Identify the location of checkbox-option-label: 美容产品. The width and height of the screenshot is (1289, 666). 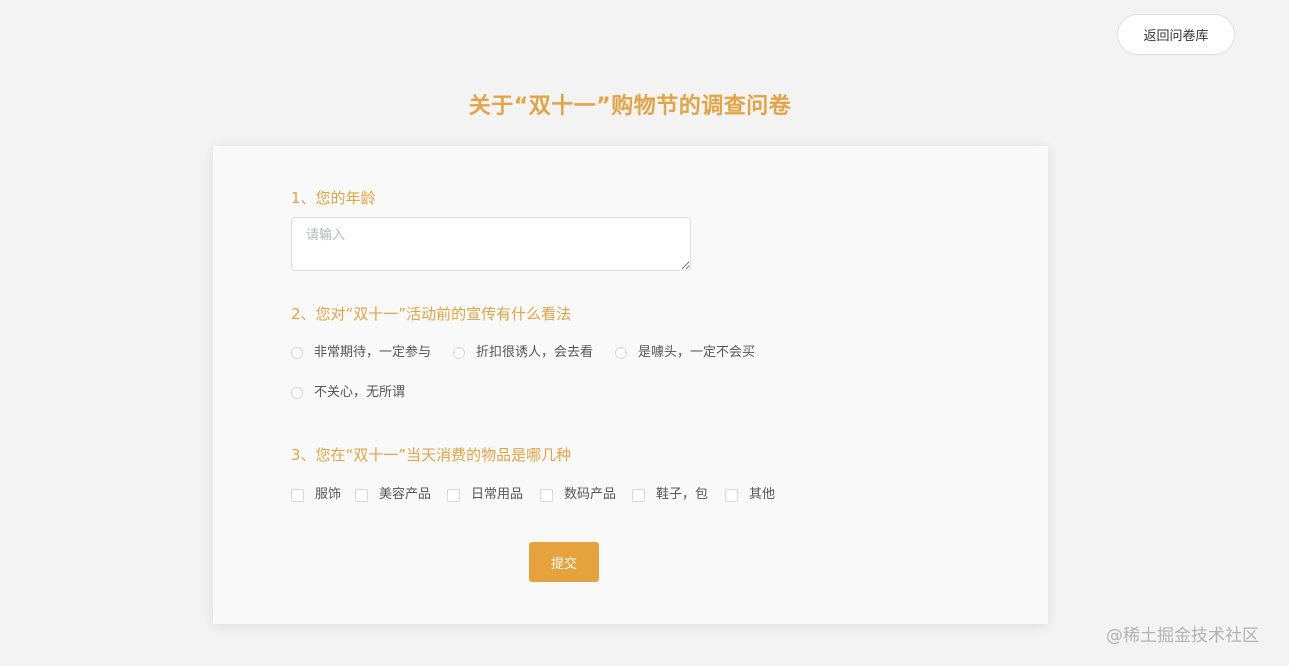
(405, 494).